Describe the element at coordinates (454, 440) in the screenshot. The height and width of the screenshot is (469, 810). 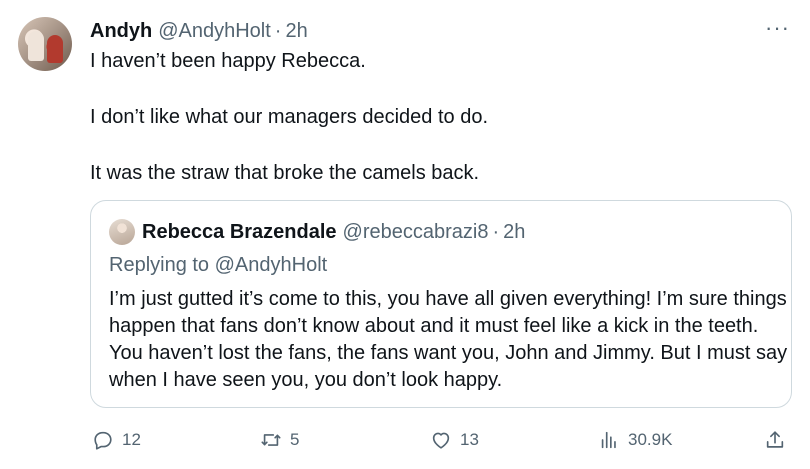
I see `like-button: 13` at that location.